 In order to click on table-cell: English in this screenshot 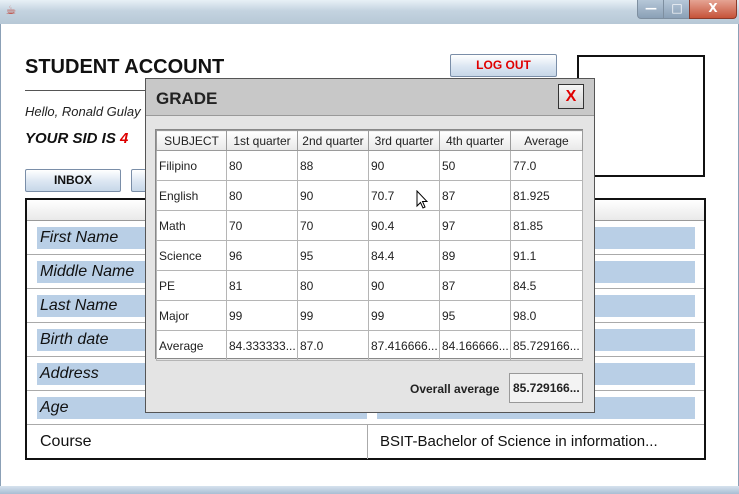, I will do `click(191, 195)`.